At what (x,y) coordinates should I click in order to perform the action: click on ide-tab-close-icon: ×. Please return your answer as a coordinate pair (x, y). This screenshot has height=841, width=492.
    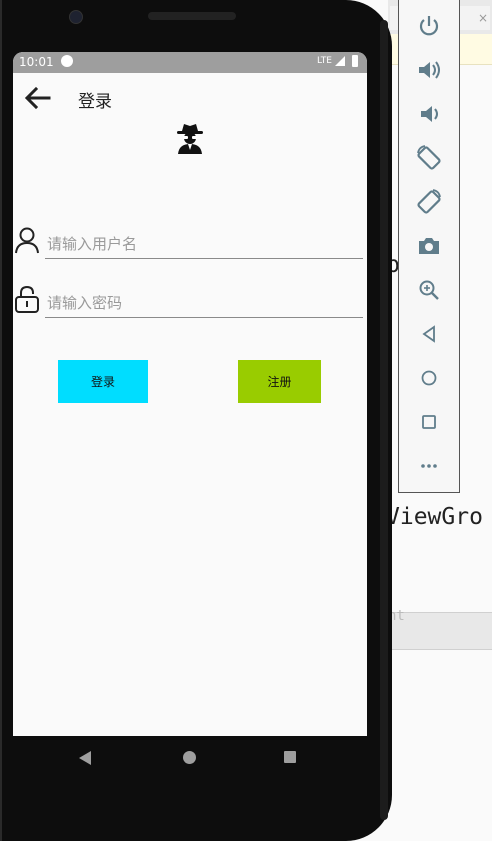
    Looking at the image, I should click on (483, 18).